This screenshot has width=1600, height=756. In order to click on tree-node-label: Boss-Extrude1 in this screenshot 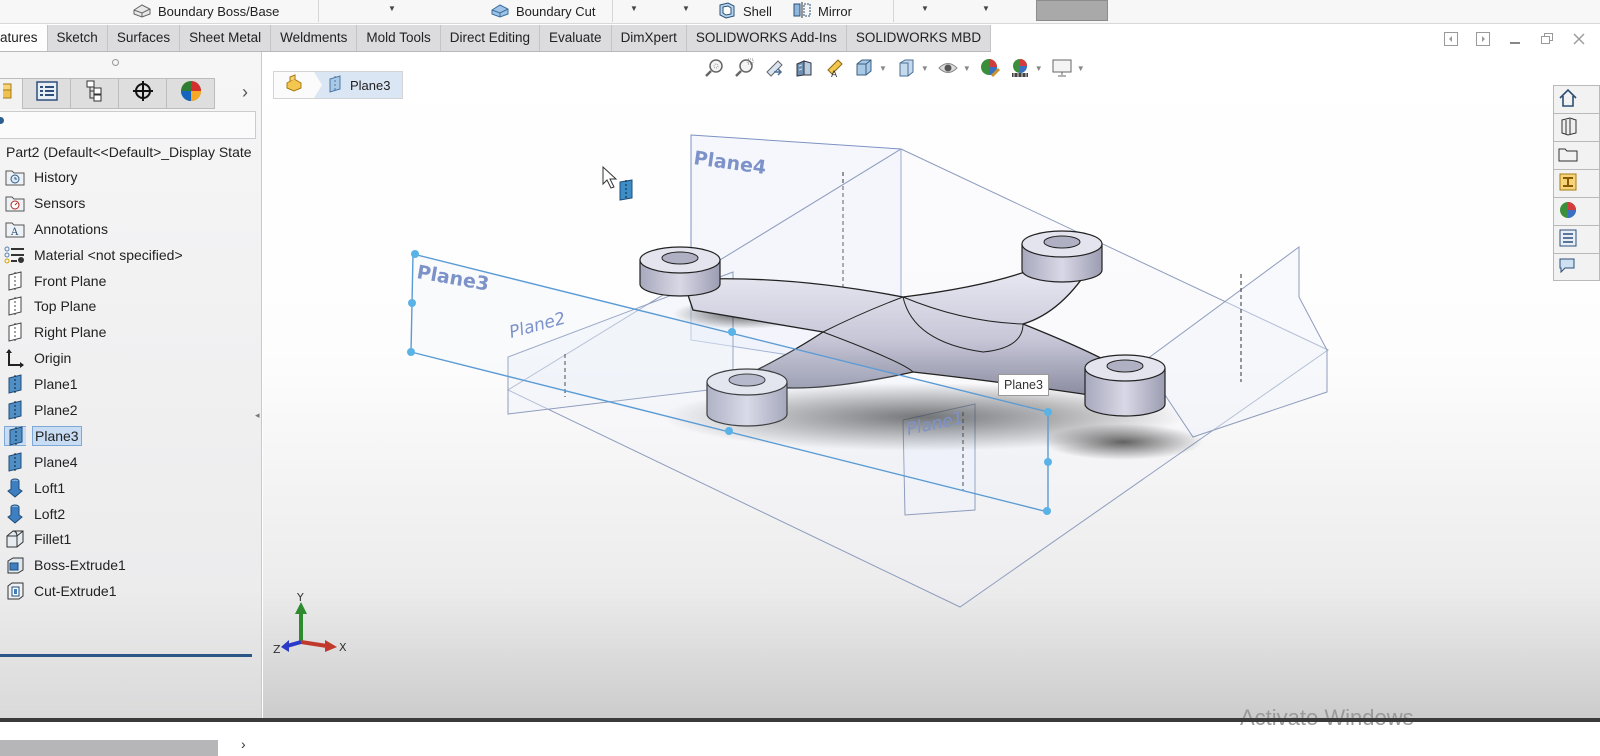, I will do `click(80, 565)`.